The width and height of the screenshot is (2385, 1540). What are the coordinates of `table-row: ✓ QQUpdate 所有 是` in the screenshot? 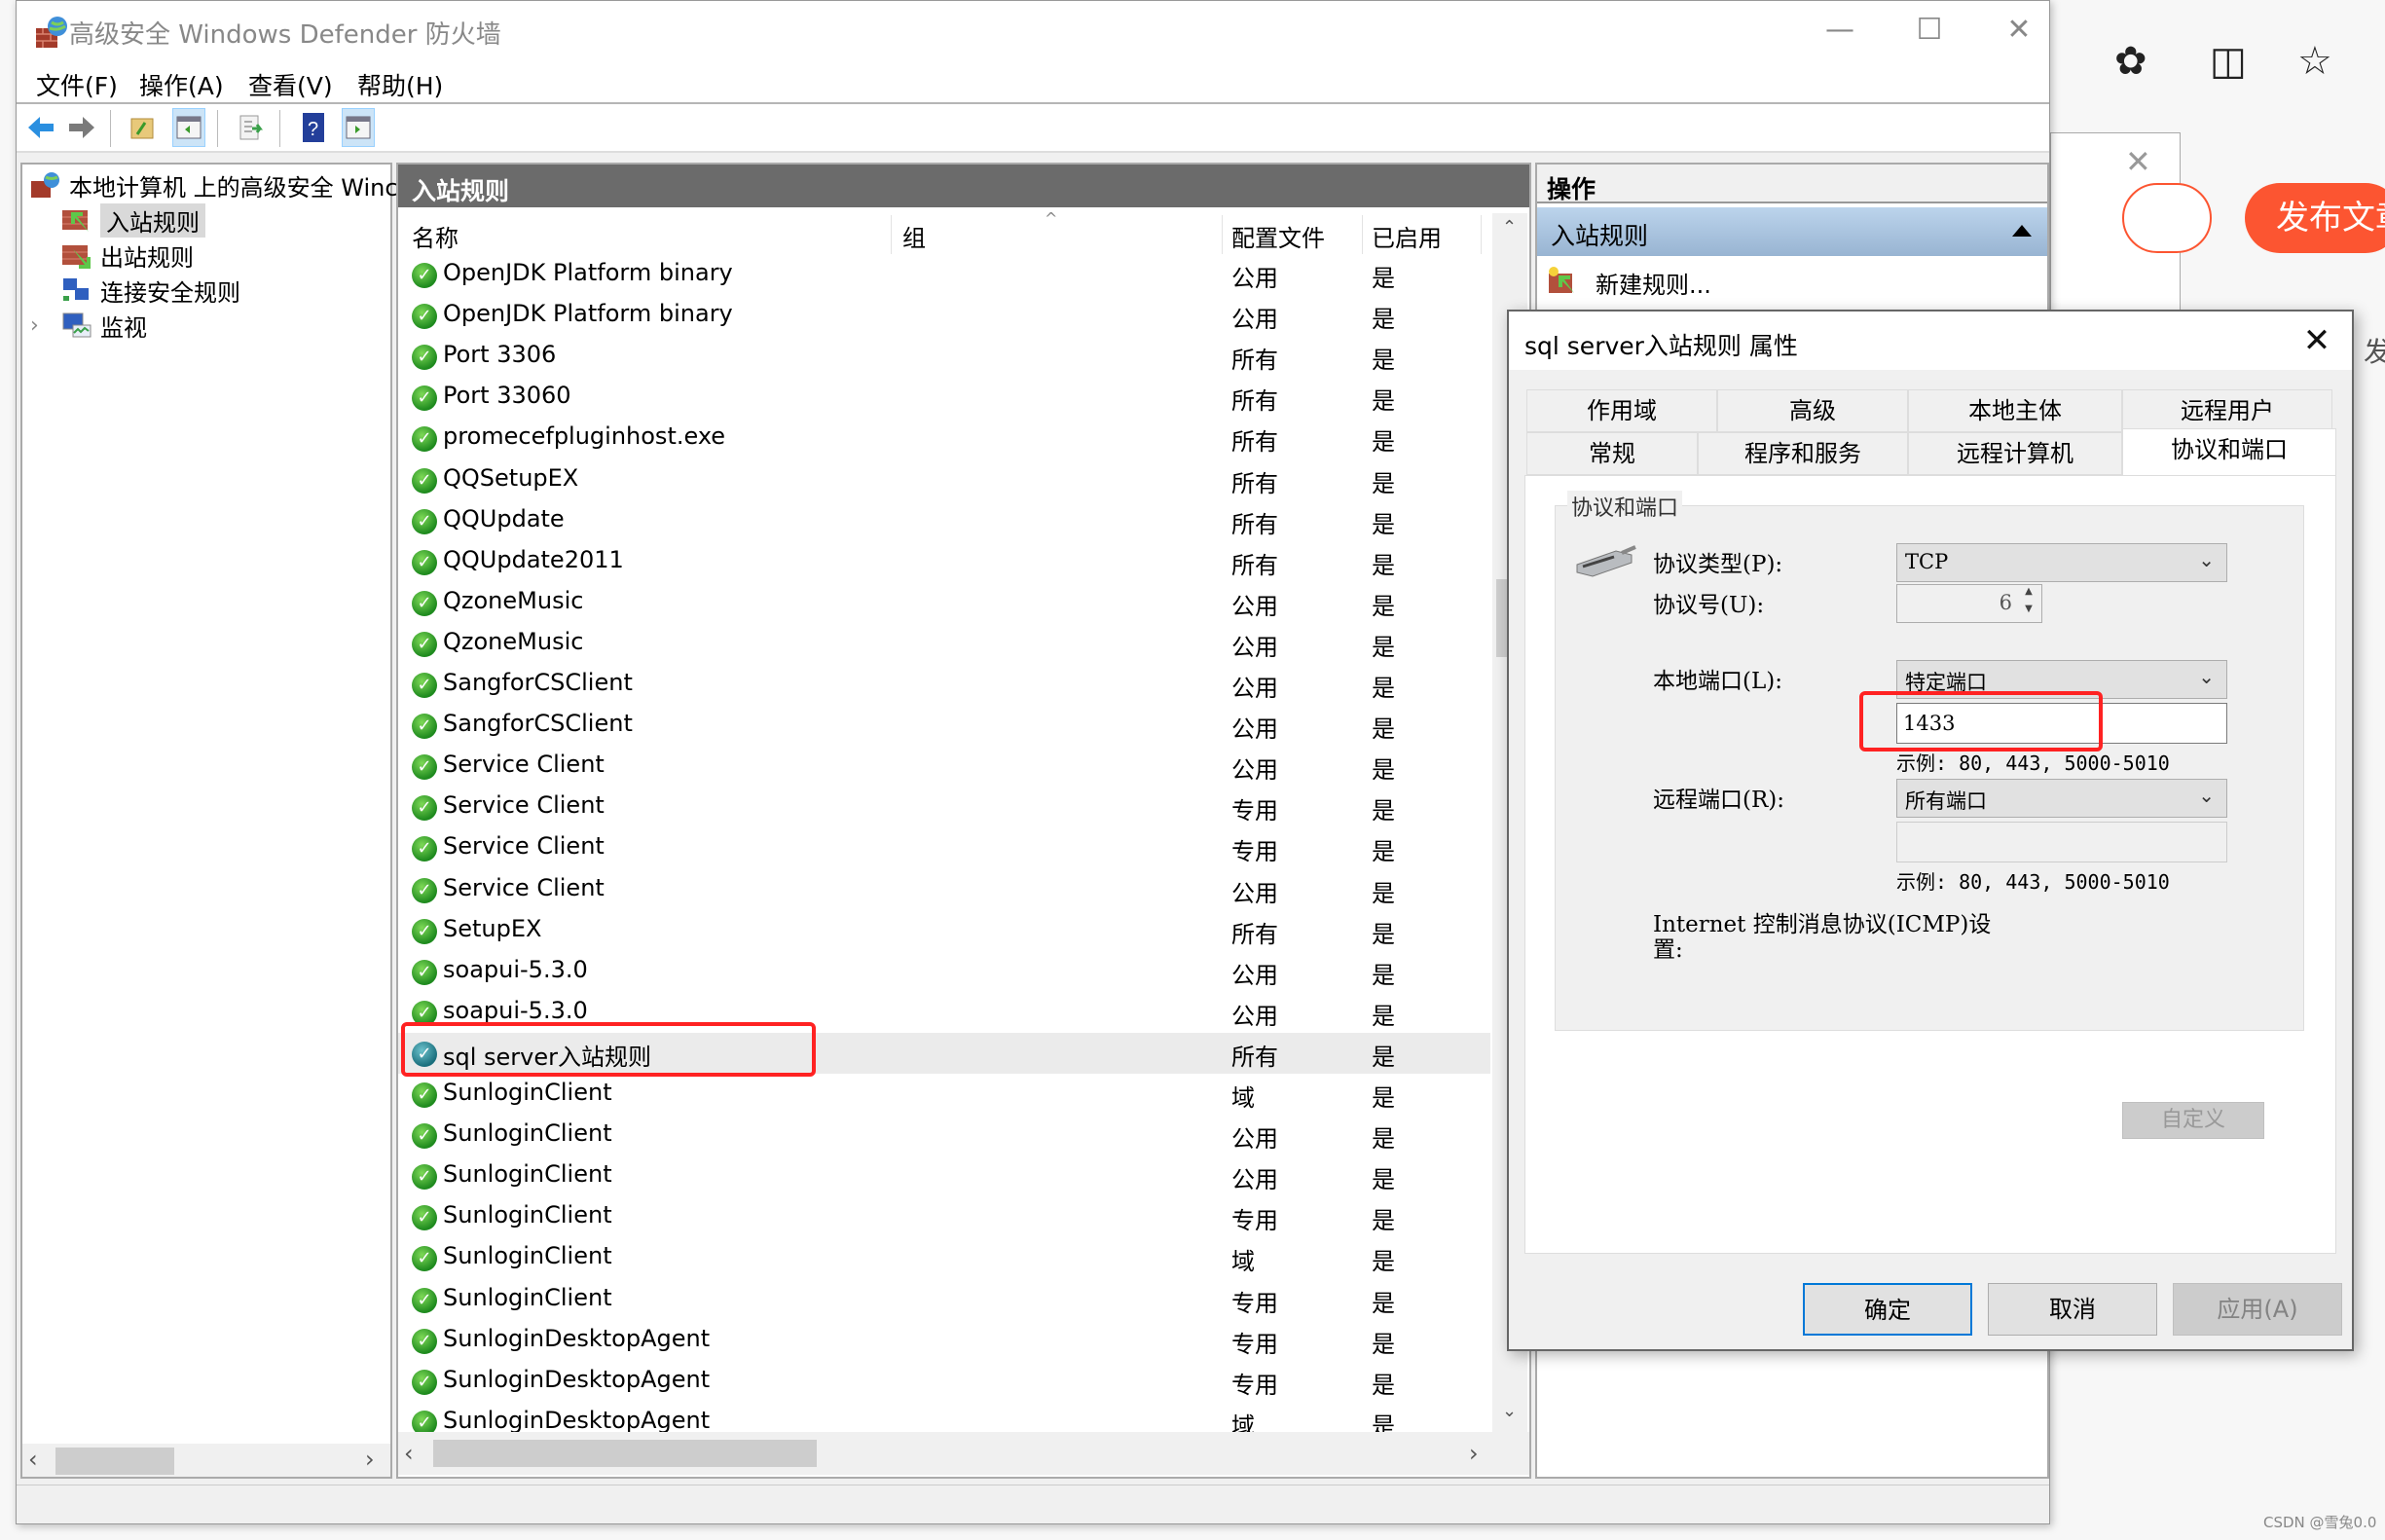 It's located at (944, 520).